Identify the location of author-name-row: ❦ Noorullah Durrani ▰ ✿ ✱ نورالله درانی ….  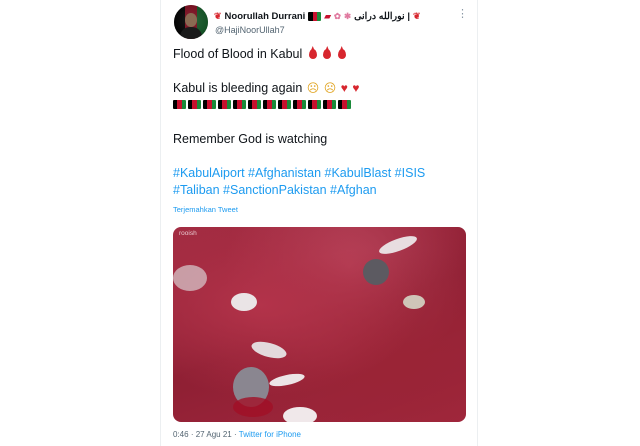
(317, 16).